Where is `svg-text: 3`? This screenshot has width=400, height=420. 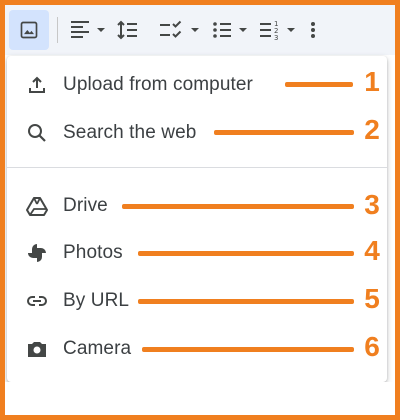
svg-text: 3 is located at coordinates (276, 38).